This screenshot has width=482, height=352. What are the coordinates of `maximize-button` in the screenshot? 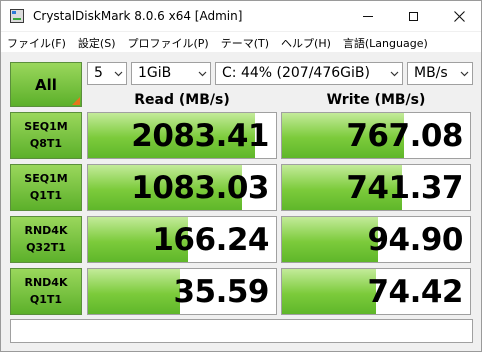 It's located at (413, 16).